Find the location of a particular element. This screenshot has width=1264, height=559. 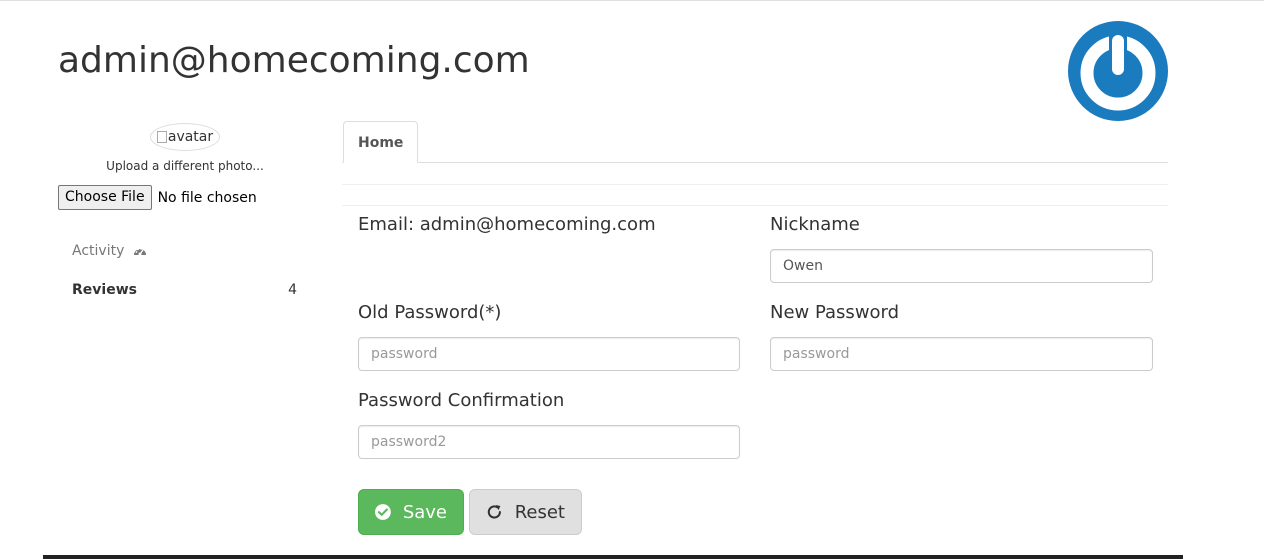

broken-image-icon is located at coordinates (161, 137).